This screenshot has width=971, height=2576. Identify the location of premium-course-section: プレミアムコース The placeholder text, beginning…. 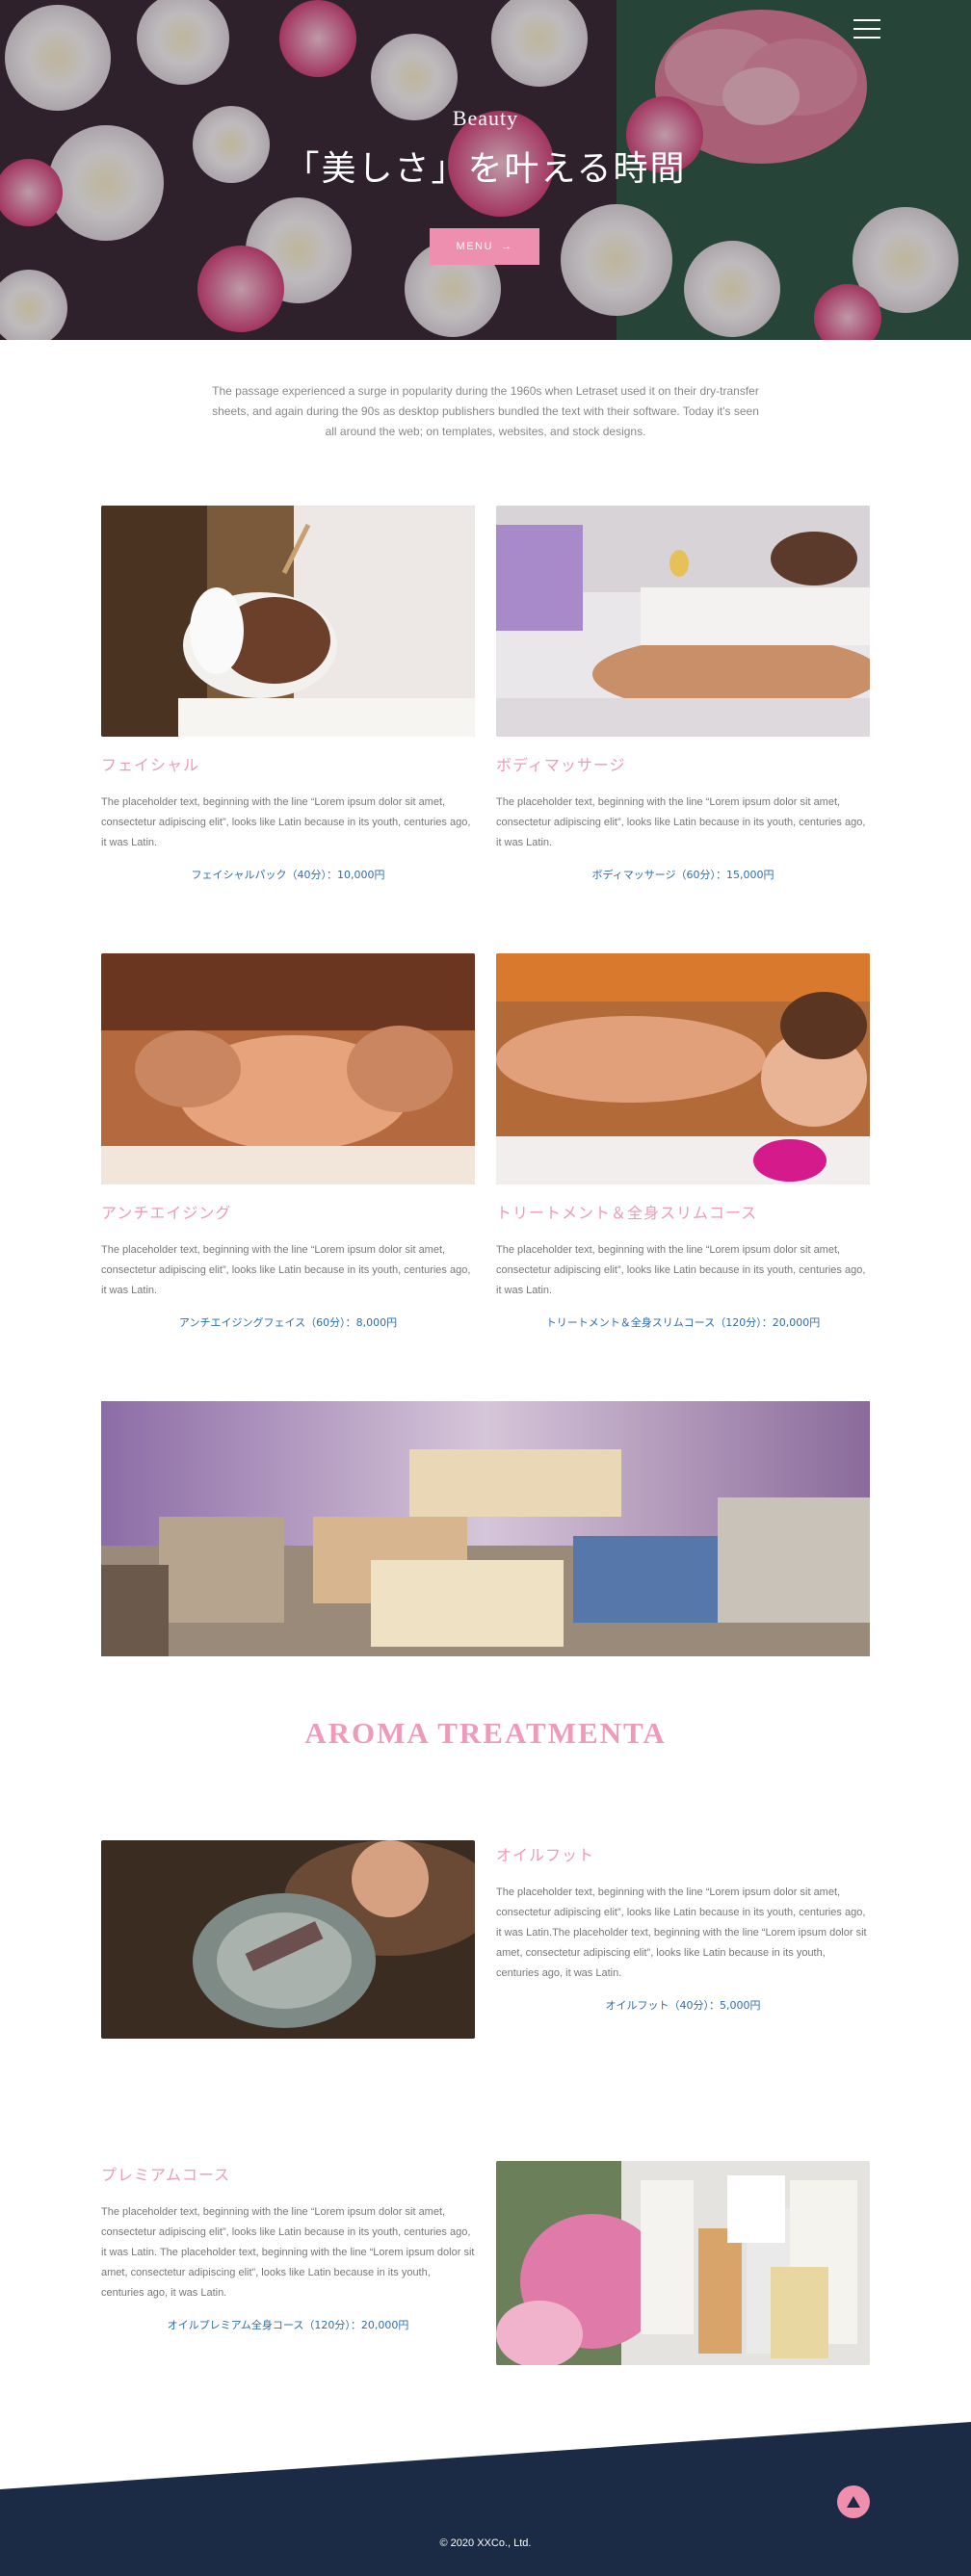
(288, 2247).